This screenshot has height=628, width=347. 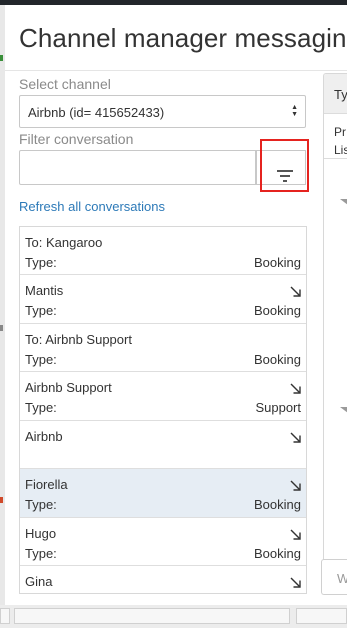 I want to click on conversation-name: Fiorella, so click(x=46, y=484).